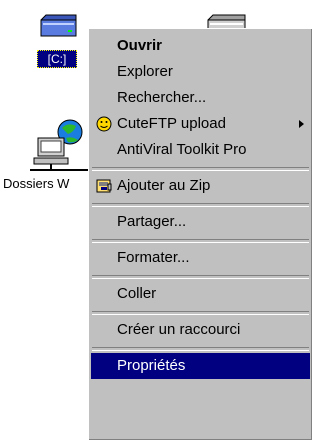 The height and width of the screenshot is (440, 320). I want to click on menu-item-label: Propriétés, so click(151, 365).